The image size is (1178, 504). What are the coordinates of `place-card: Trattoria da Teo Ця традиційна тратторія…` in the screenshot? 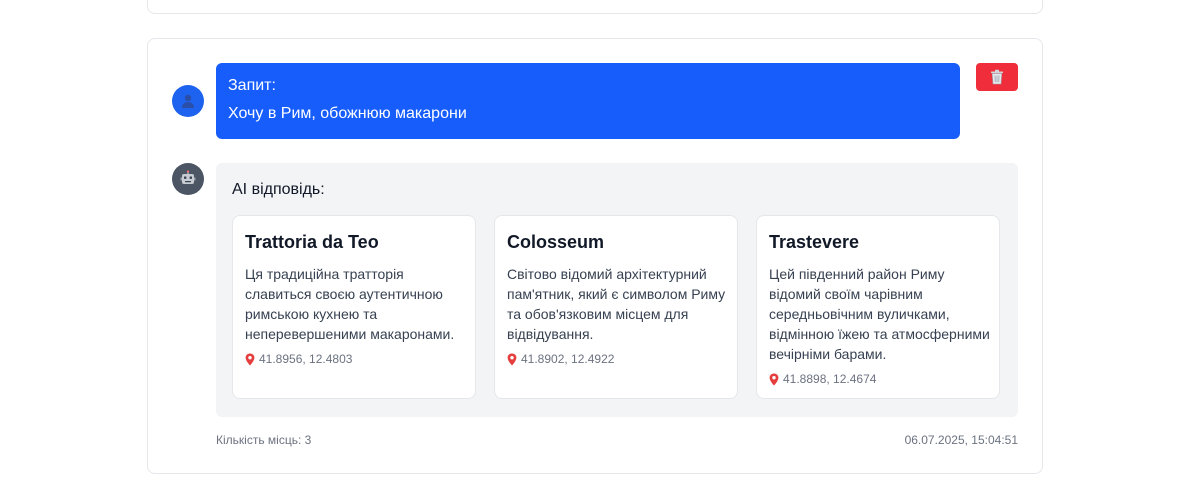 It's located at (354, 307).